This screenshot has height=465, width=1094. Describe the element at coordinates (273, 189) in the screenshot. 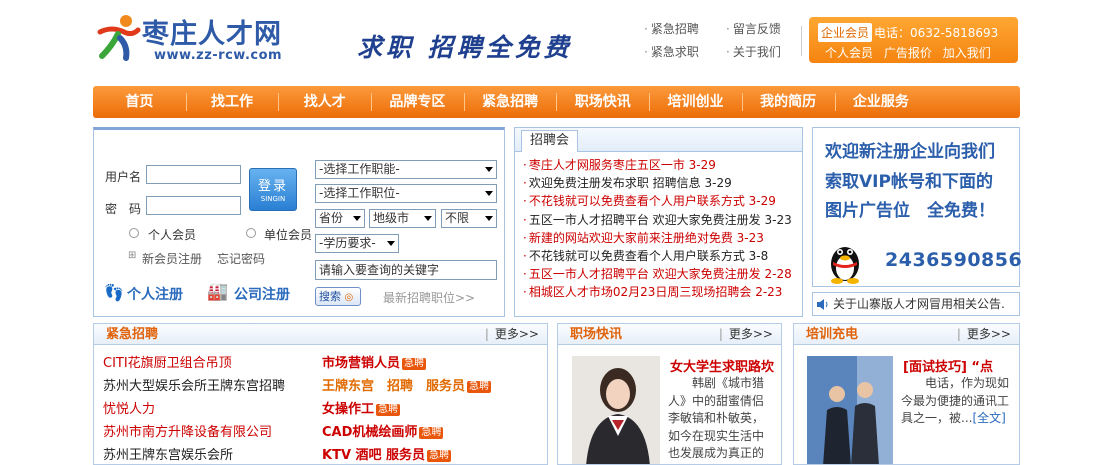

I see `login-button: 登录 SINGIN` at that location.